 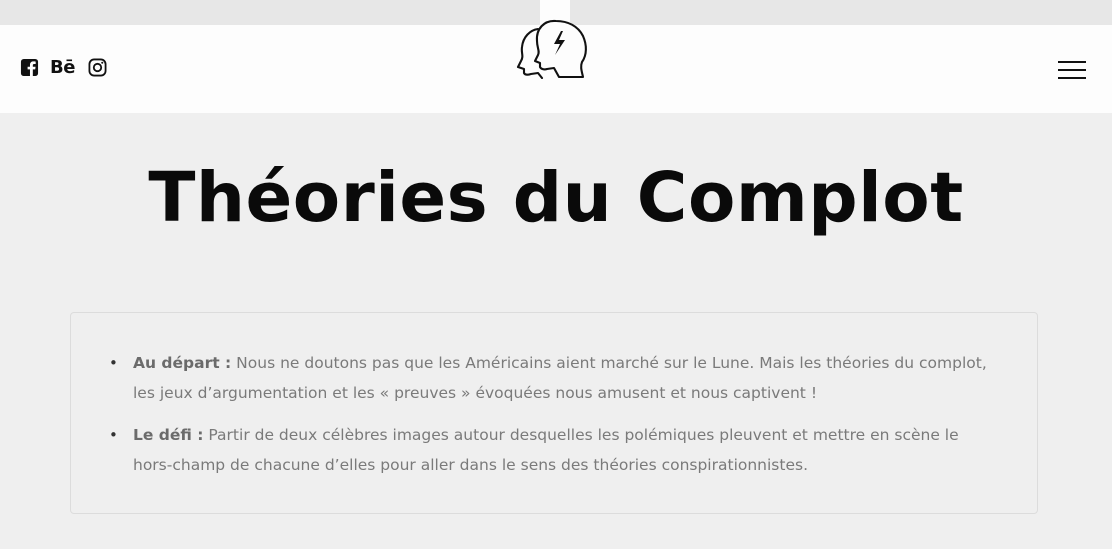 I want to click on social-links: Bē, so click(x=62, y=67).